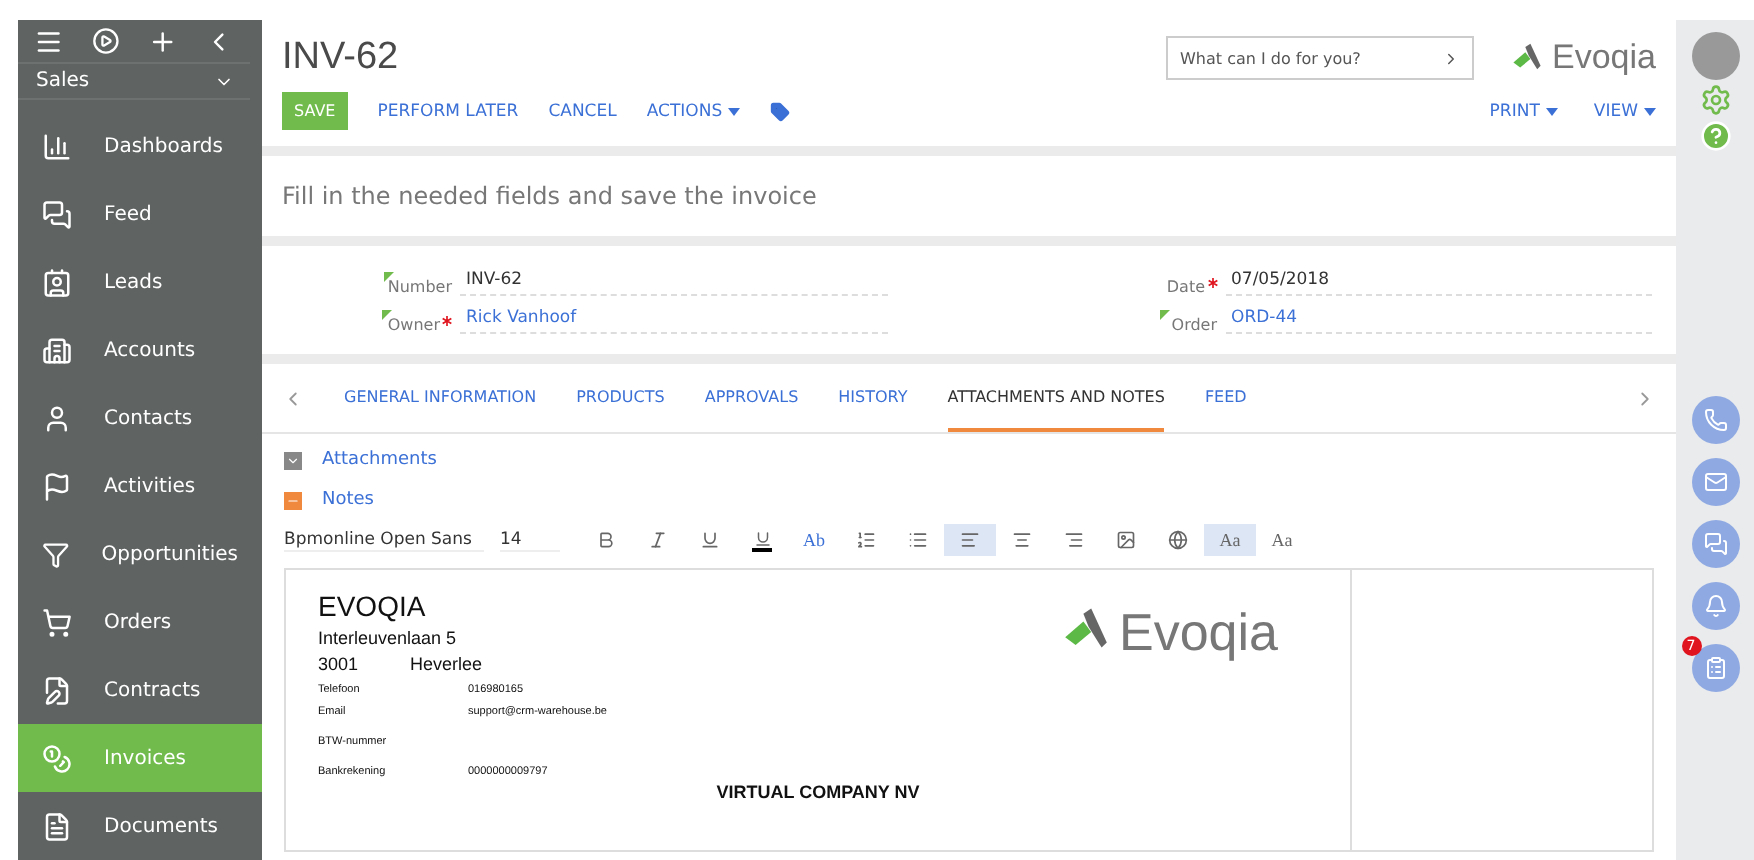 The image size is (1754, 860). What do you see at coordinates (873, 398) in the screenshot?
I see `tab: HISTORY` at bounding box center [873, 398].